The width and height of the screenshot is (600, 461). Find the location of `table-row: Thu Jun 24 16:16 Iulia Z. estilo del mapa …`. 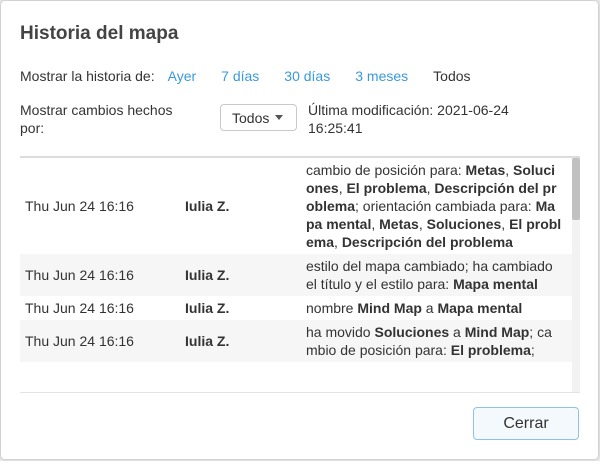

table-row: Thu Jun 24 16:16 Iulia Z. estilo del mapa … is located at coordinates (296, 275).